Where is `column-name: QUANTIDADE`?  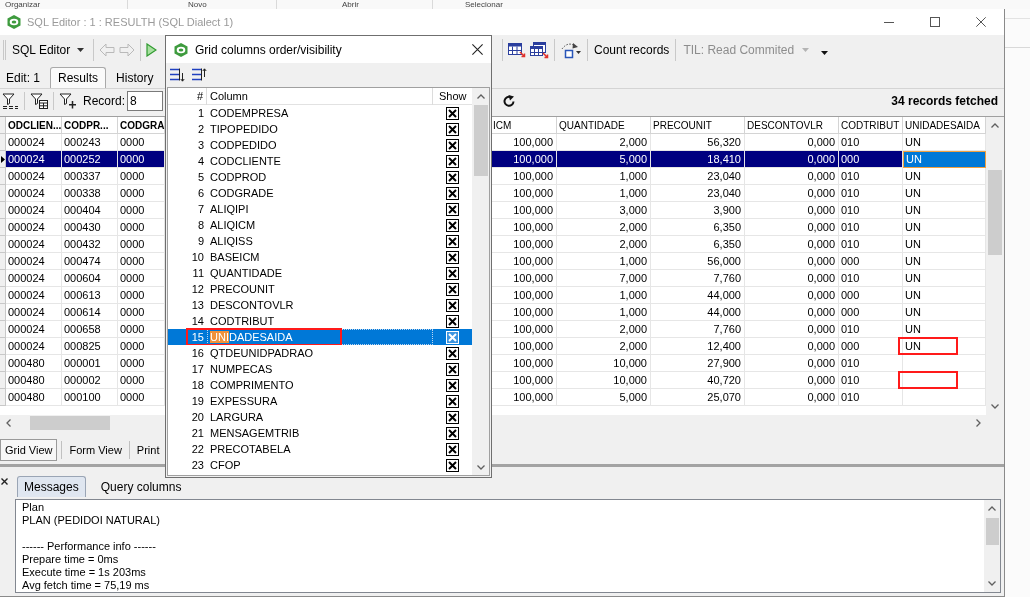
column-name: QUANTIDADE is located at coordinates (246, 273).